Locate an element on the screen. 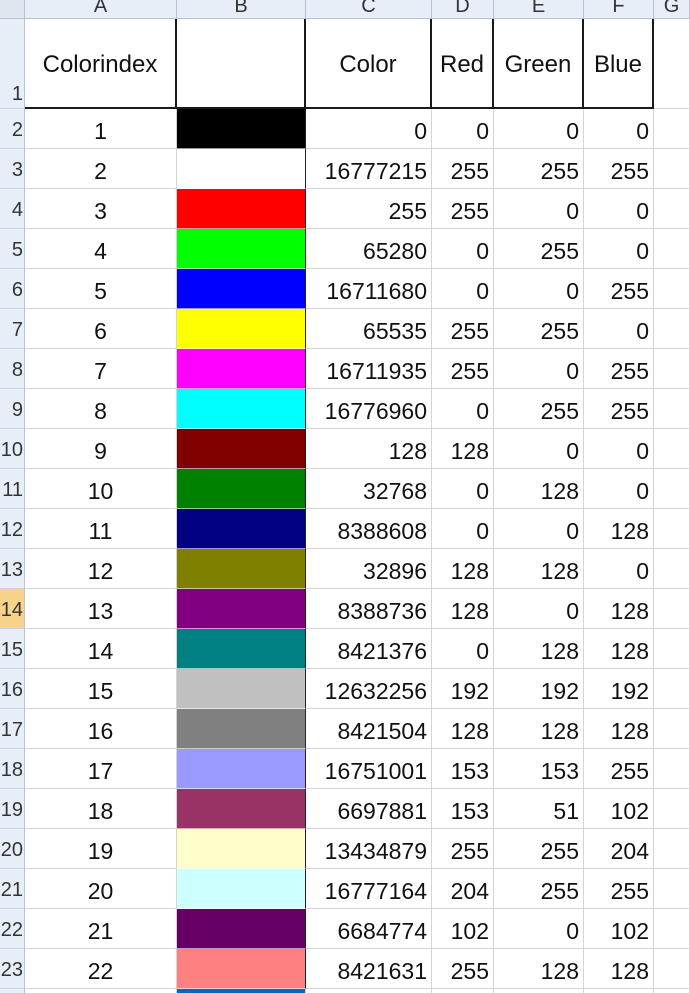 The height and width of the screenshot is (994, 690). color-cell: 8388736 is located at coordinates (369, 609).